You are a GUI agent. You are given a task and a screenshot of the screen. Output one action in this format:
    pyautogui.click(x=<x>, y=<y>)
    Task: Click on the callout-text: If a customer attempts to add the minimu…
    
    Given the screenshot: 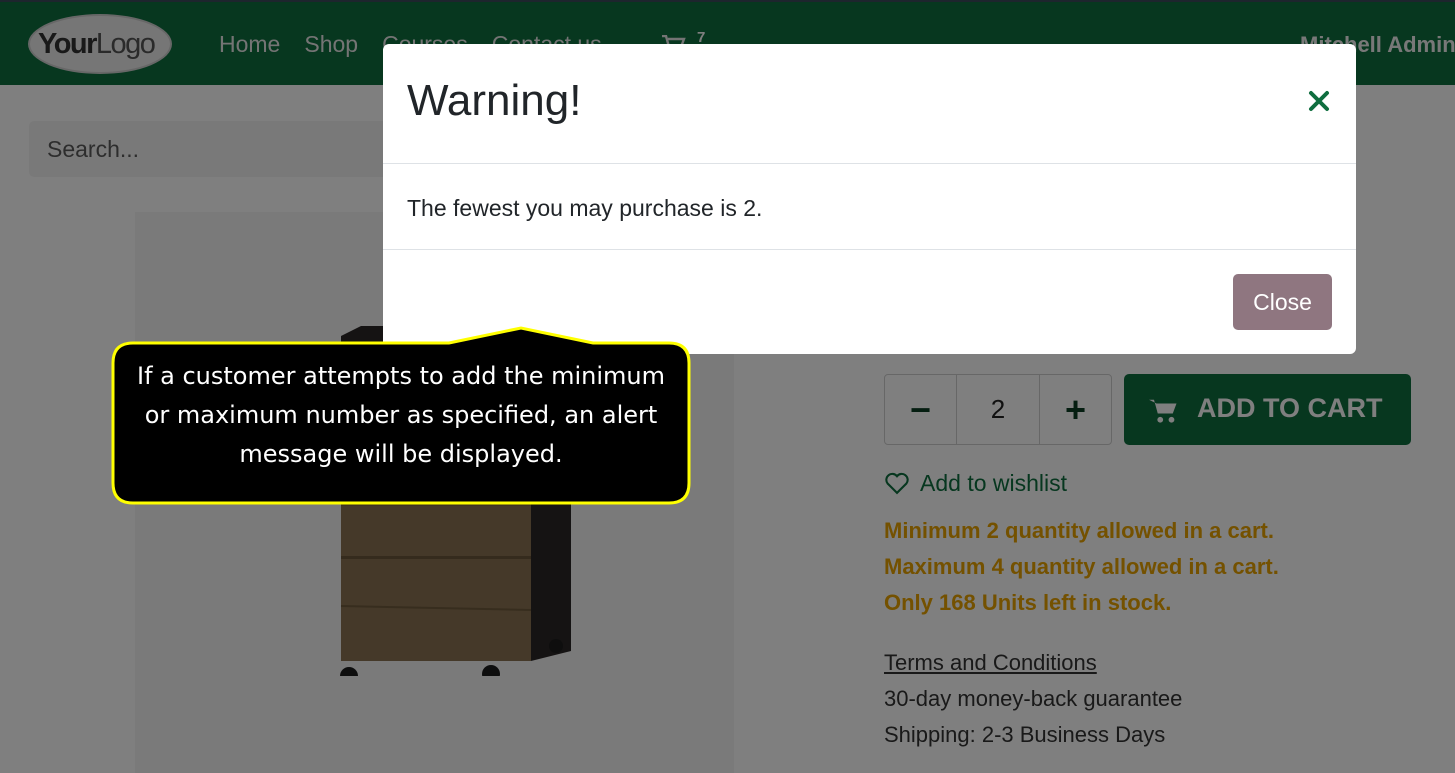 What is the action you would take?
    pyautogui.click(x=401, y=415)
    